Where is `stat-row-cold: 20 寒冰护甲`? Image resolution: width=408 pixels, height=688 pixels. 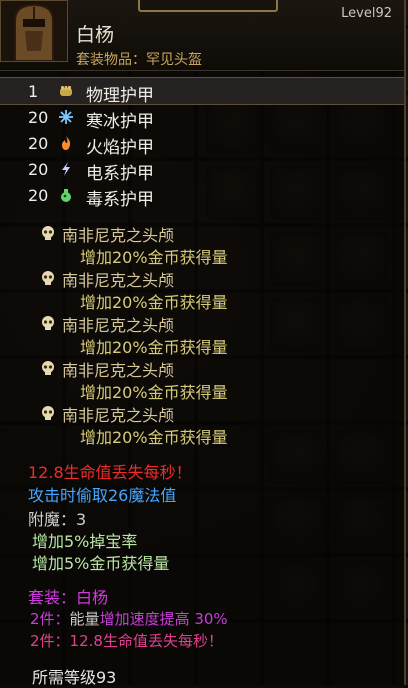
stat-row-cold: 20 寒冰护甲 is located at coordinates (202, 118).